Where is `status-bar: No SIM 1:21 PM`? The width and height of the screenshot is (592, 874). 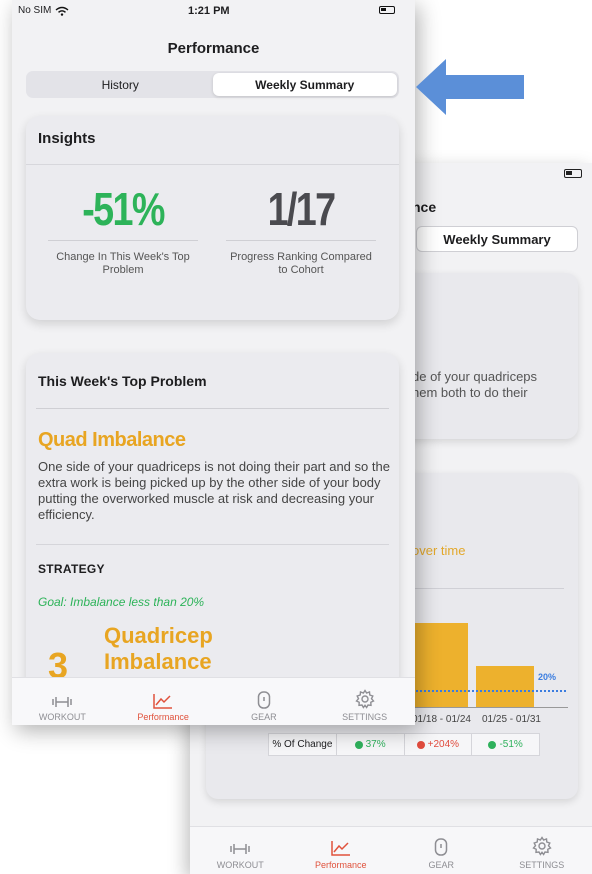
status-bar: No SIM 1:21 PM is located at coordinates (213, 10).